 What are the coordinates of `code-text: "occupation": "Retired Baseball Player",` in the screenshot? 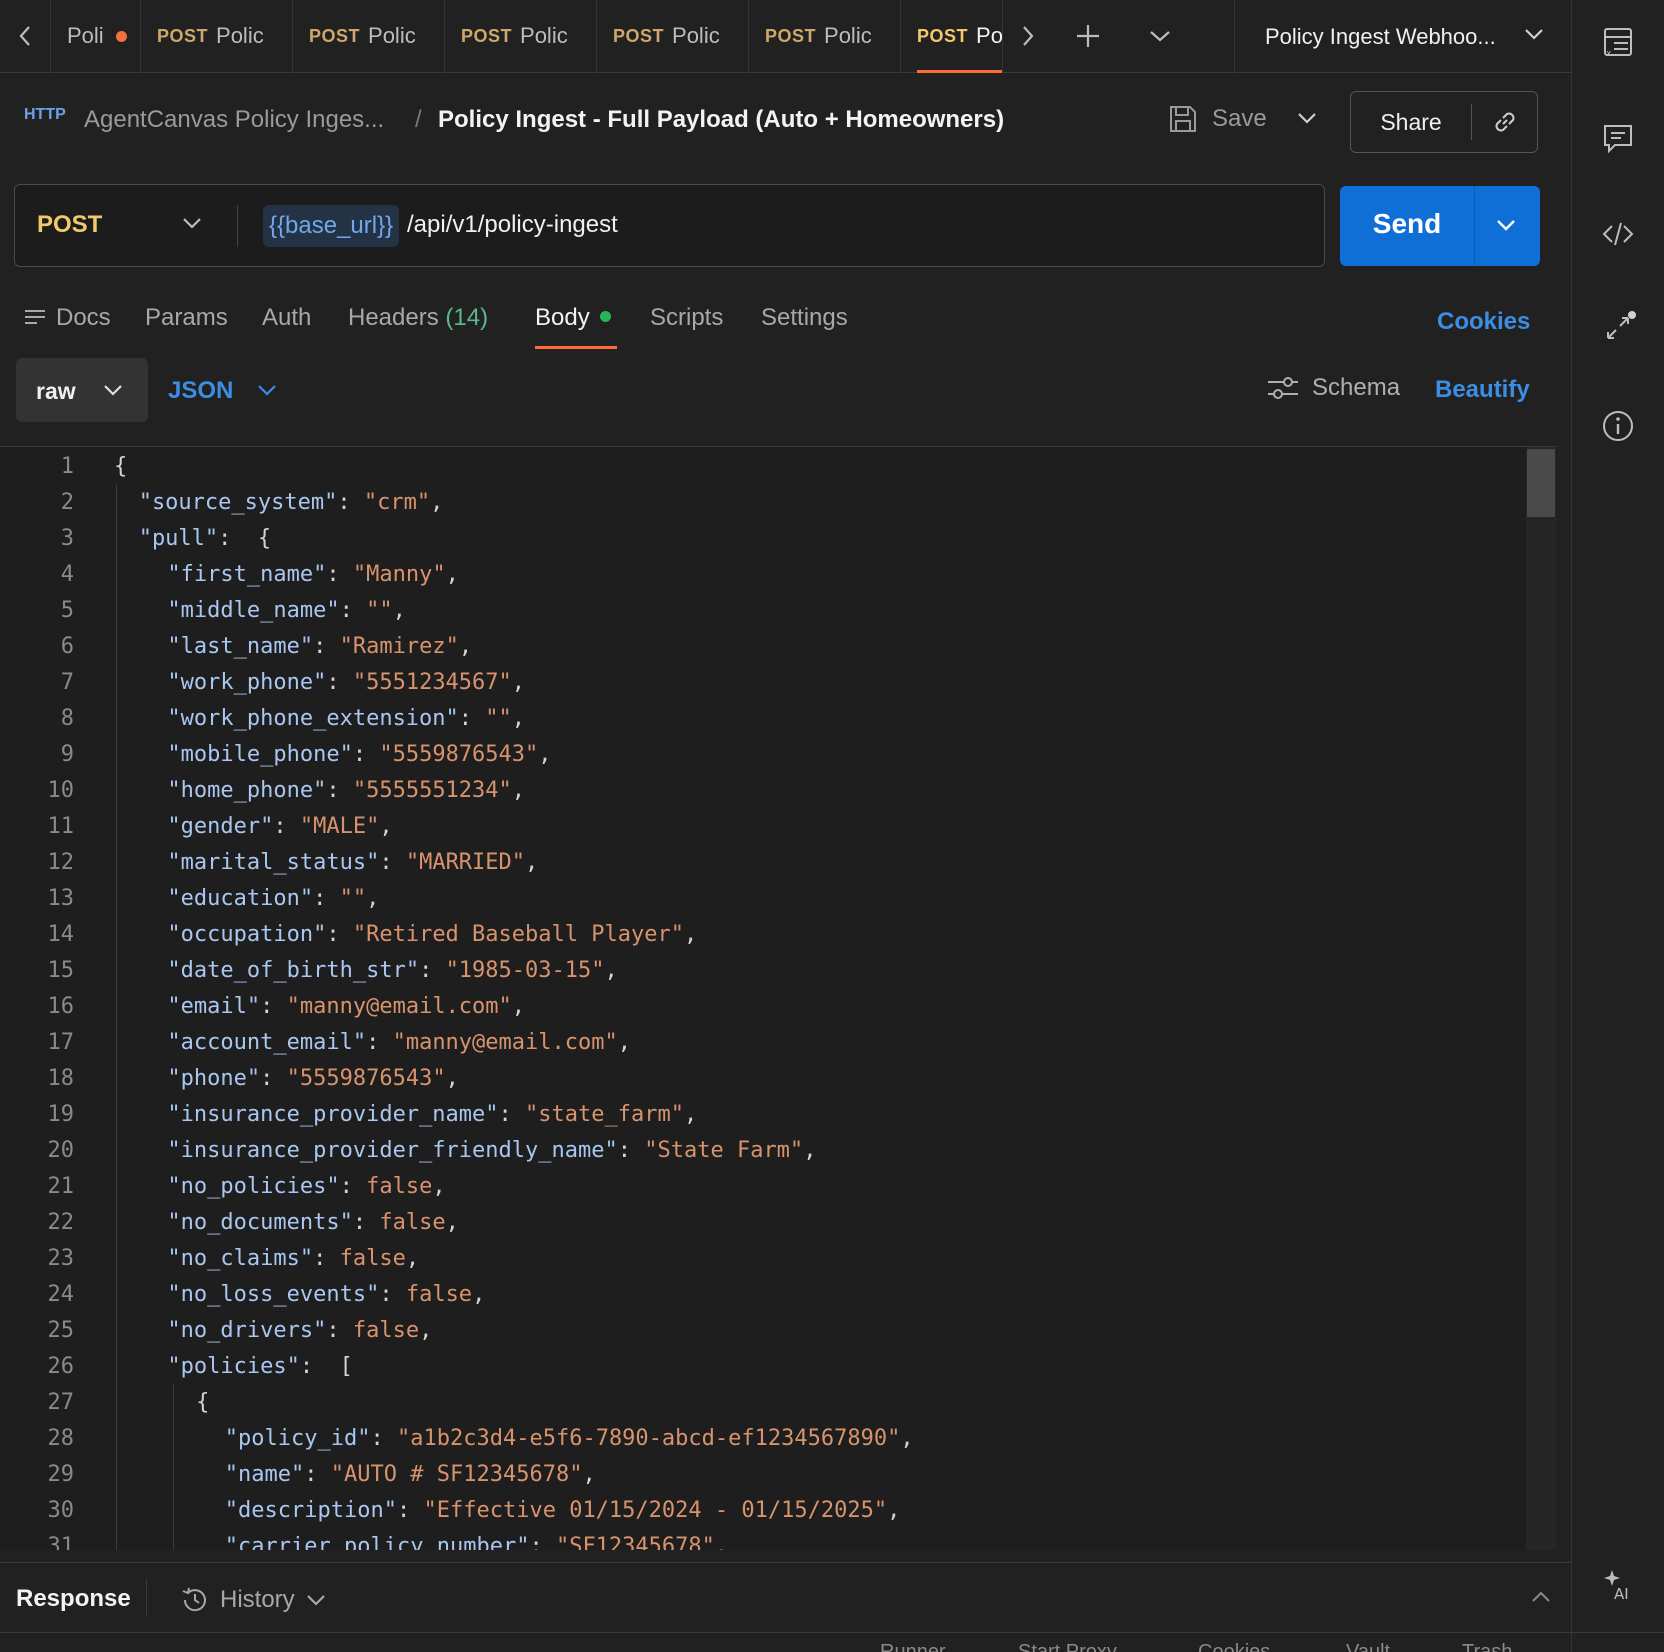 It's located at (432, 935).